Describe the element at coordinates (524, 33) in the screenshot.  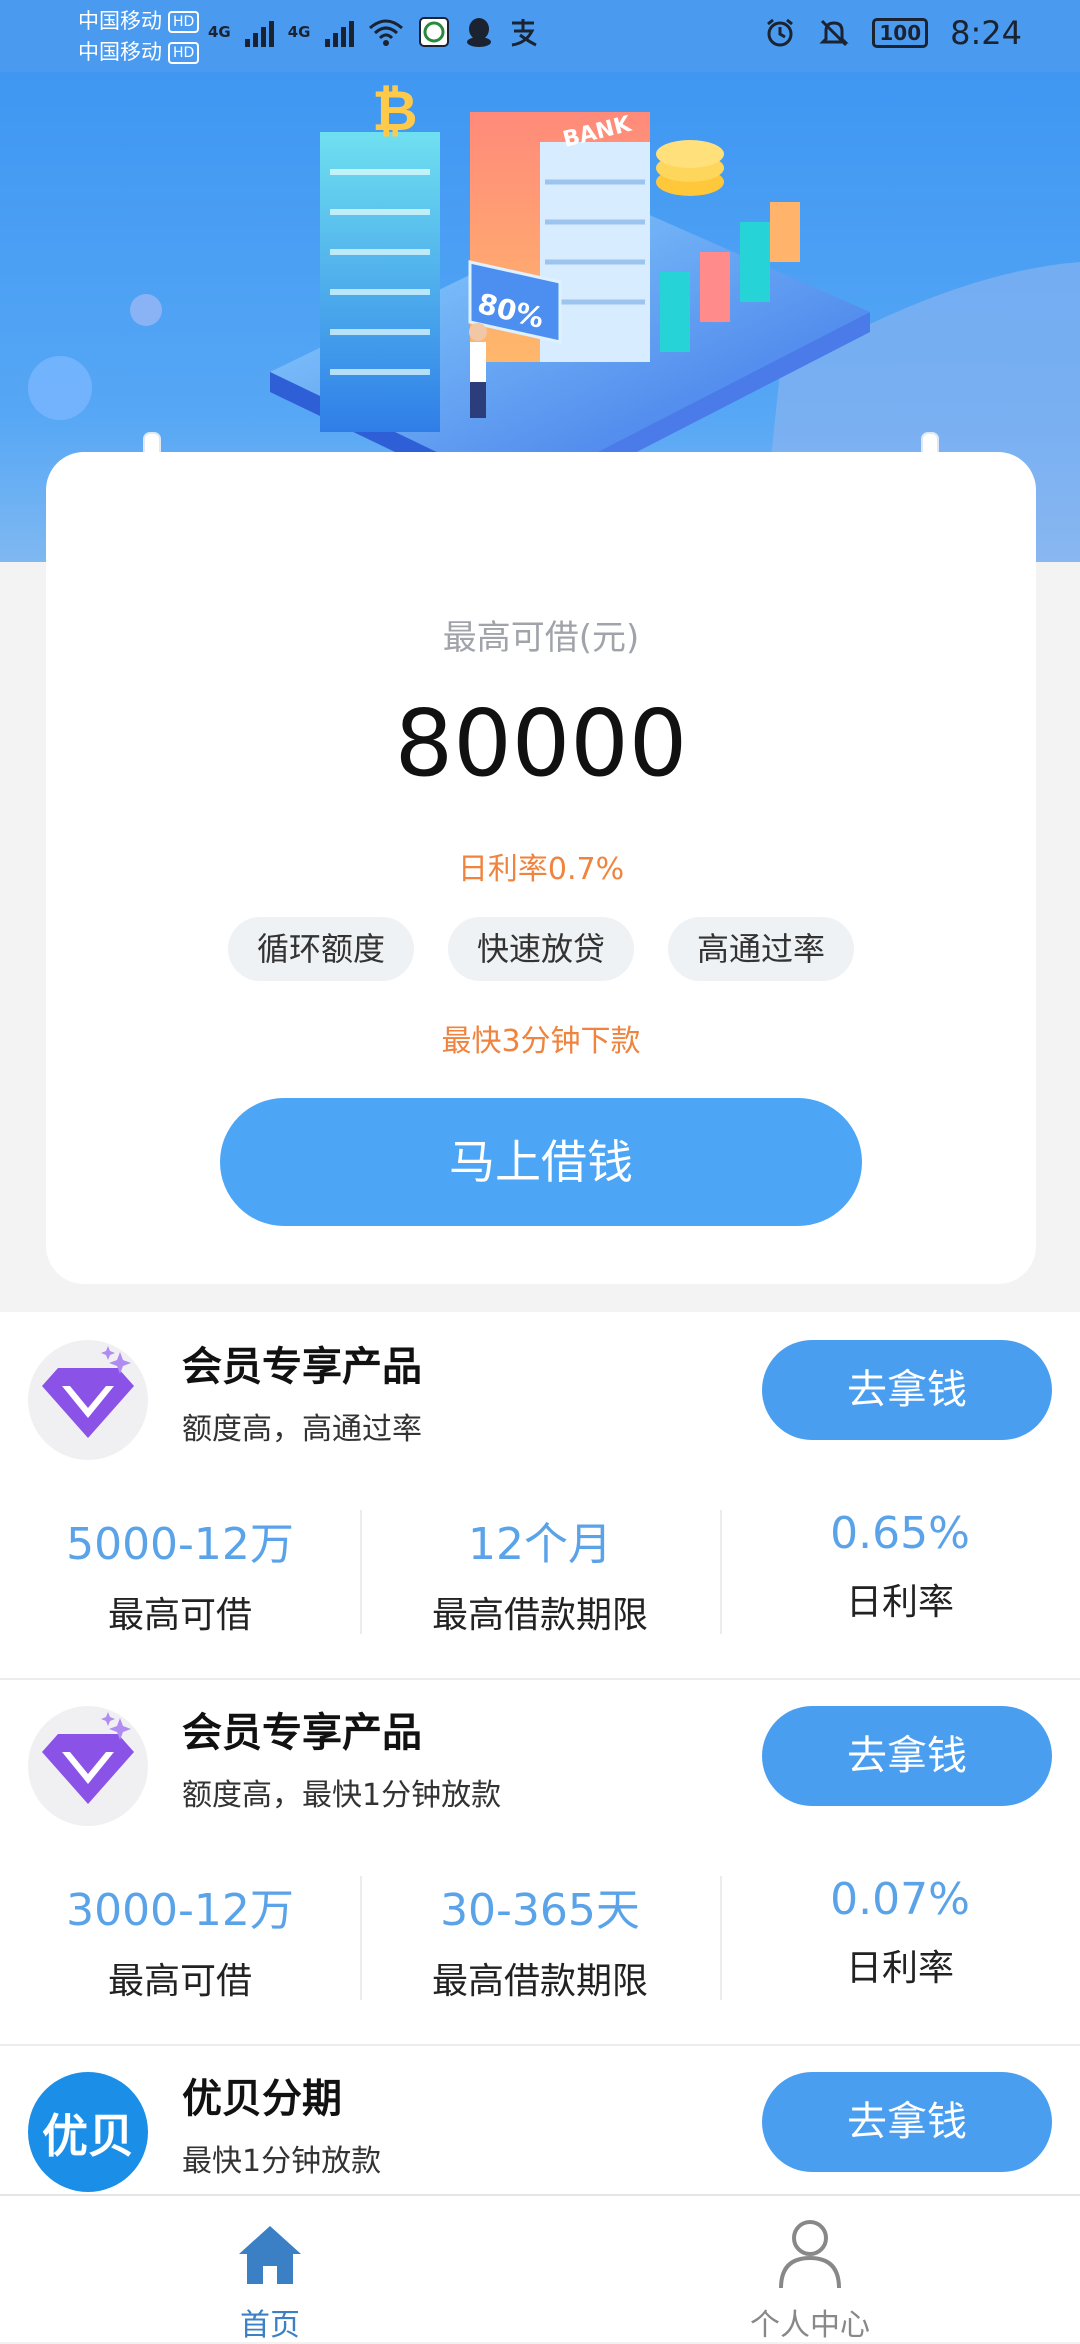
I see `alipay-icon` at that location.